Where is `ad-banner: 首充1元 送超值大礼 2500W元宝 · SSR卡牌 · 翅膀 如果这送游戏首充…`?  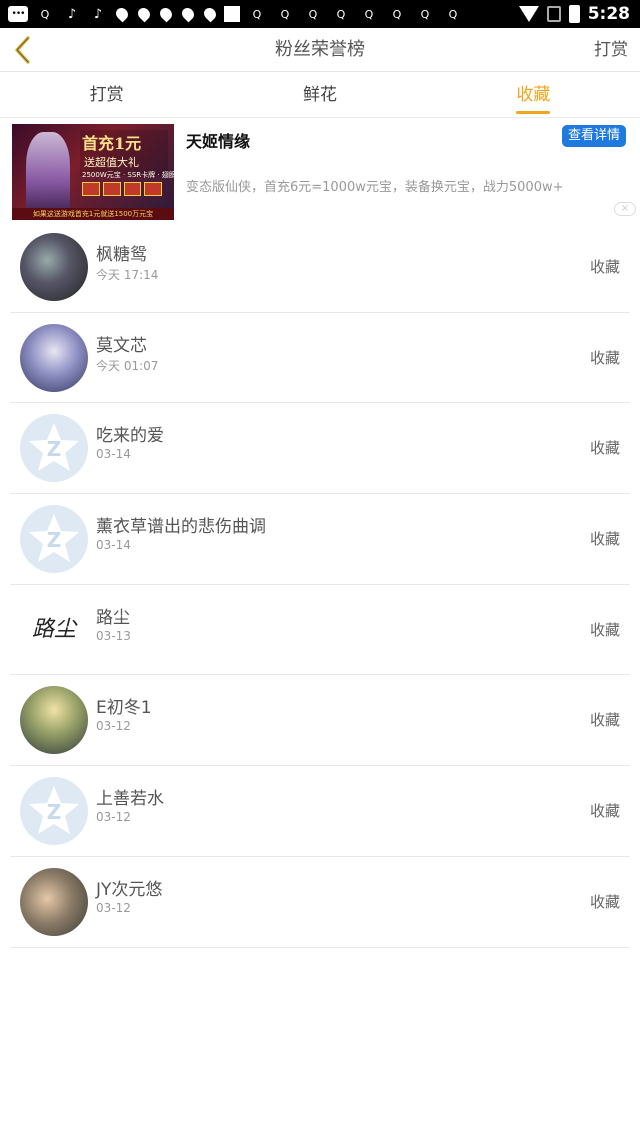 ad-banner: 首充1元 送超值大礼 2500W元宝 · SSR卡牌 · 翅膀 如果这送游戏首充… is located at coordinates (320, 172).